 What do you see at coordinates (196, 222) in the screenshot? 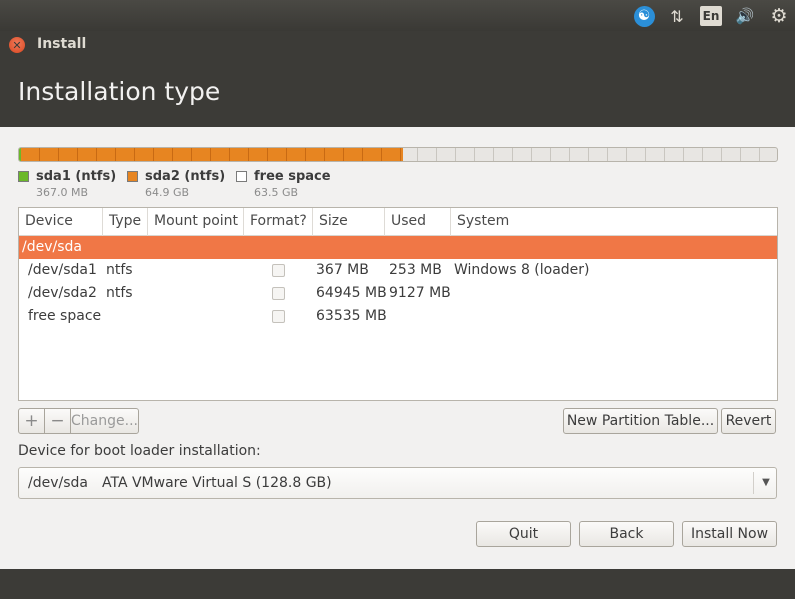
I see `column-header-mount-point: Mount point` at bounding box center [196, 222].